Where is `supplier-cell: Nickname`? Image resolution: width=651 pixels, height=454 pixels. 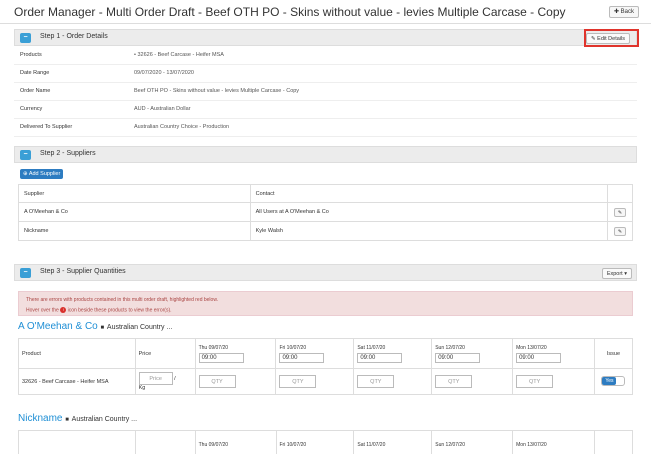 supplier-cell: Nickname is located at coordinates (134, 231).